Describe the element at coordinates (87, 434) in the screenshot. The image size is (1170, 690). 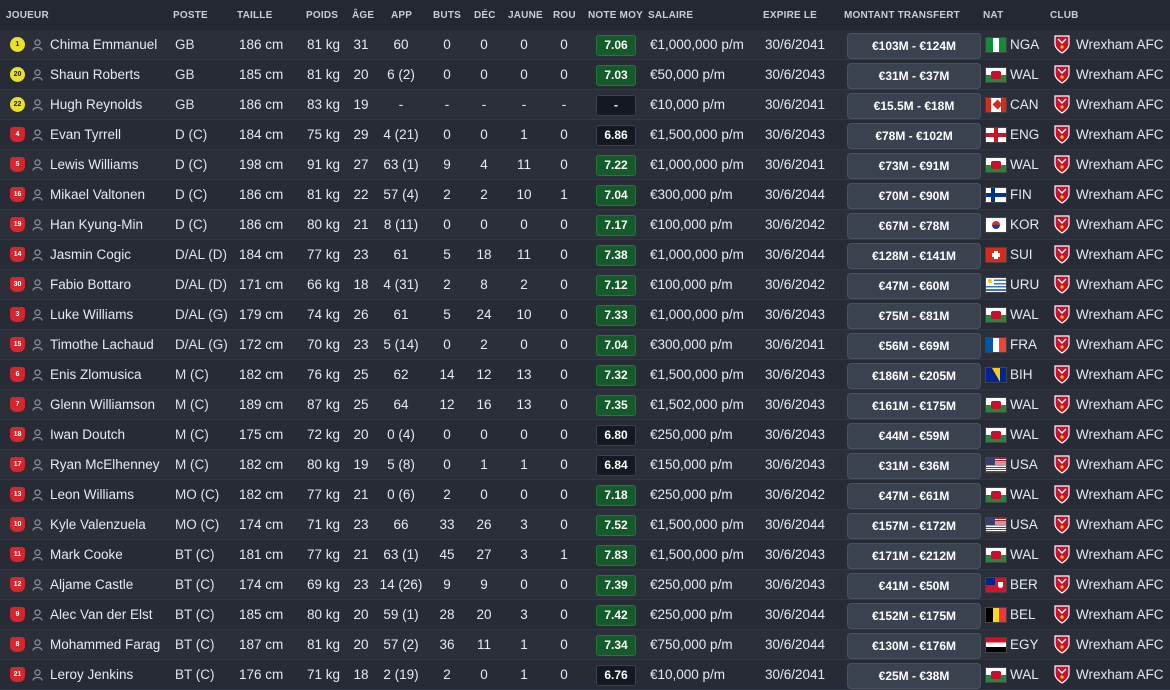
I see `player-name: Iwan Doutch` at that location.